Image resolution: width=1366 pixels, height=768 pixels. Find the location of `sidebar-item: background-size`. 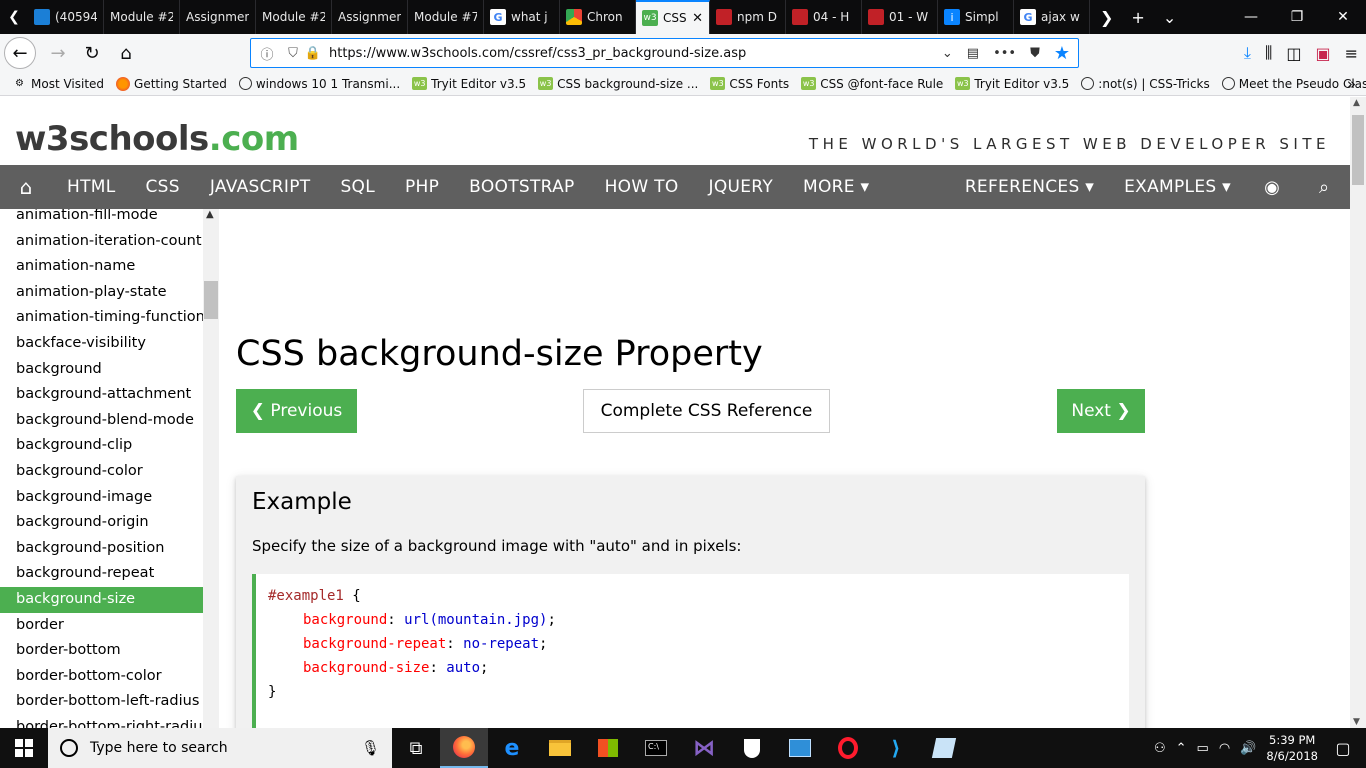

sidebar-item: background-size is located at coordinates (101, 599).